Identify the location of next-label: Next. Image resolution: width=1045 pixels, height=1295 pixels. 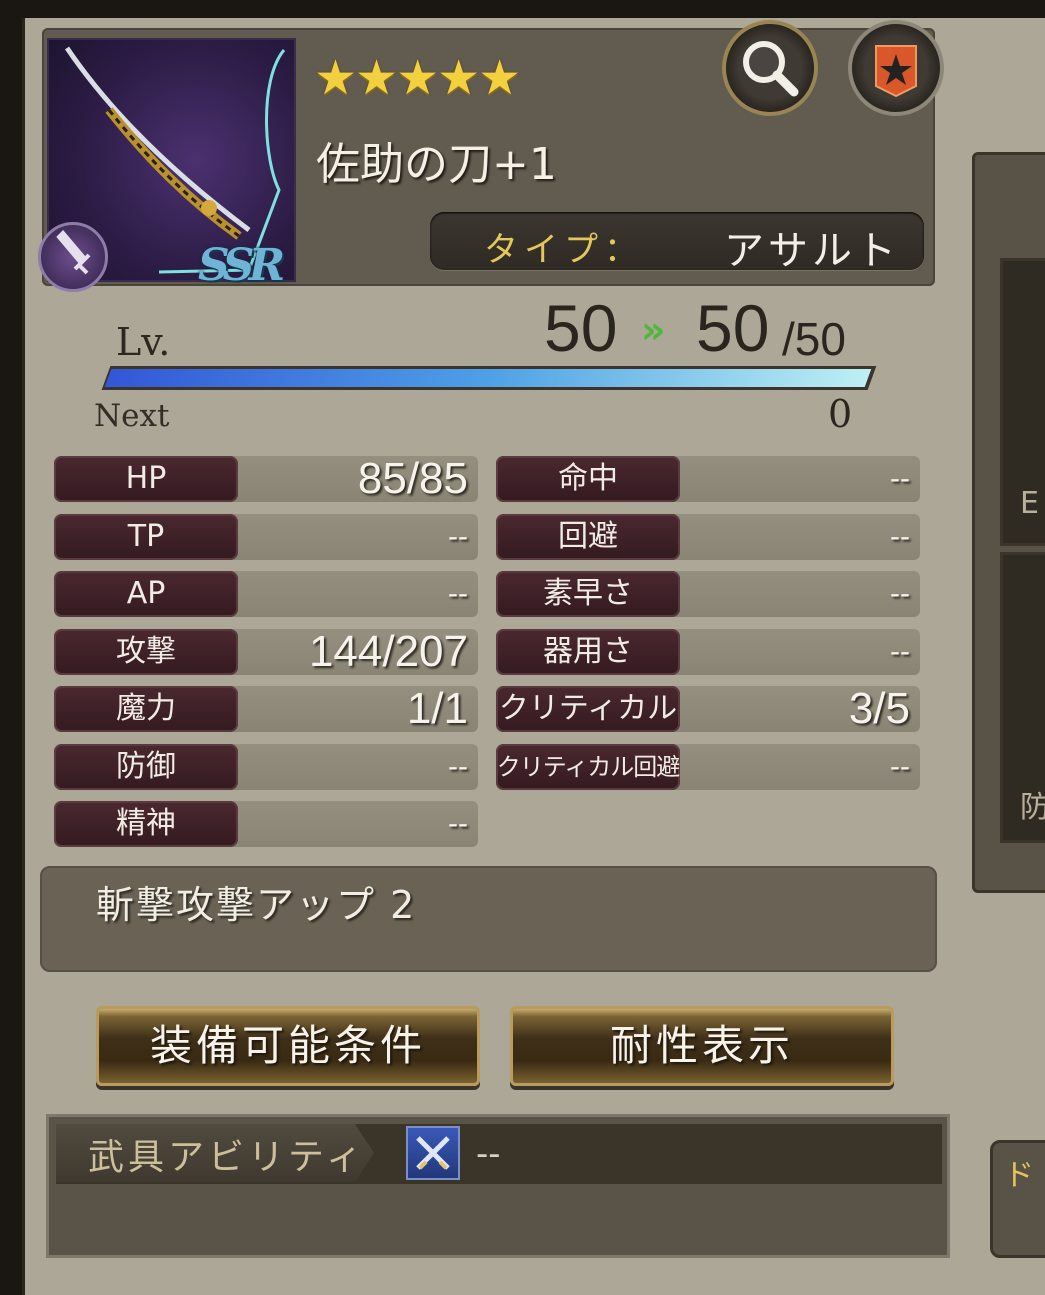
(132, 416).